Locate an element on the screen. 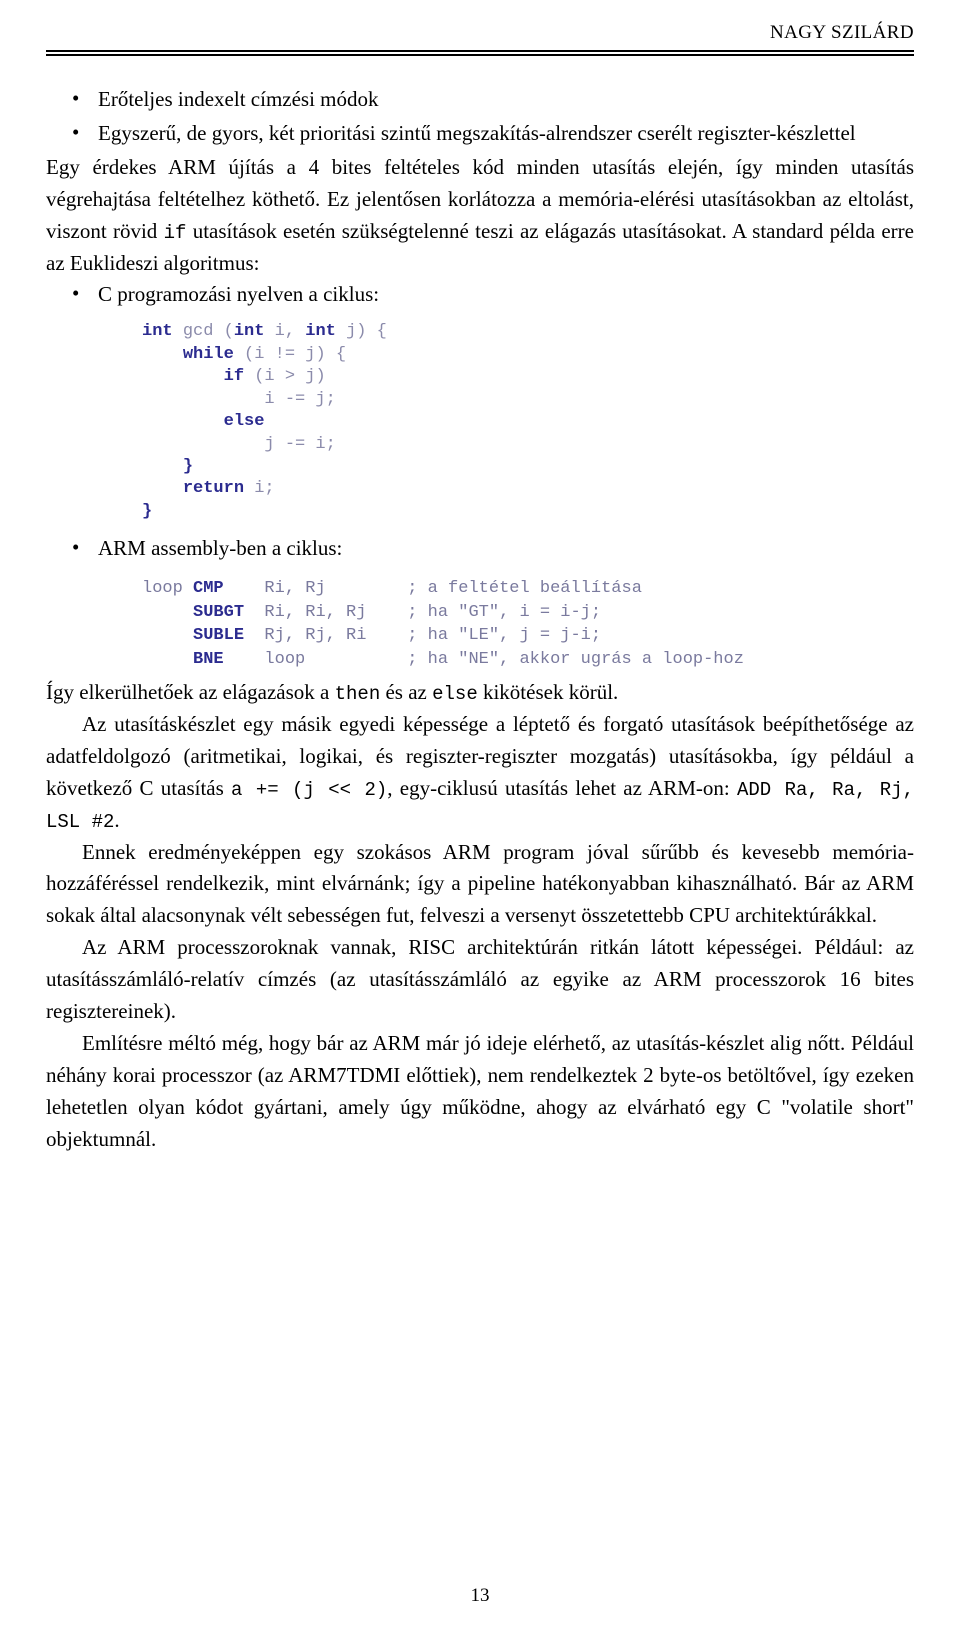  list-item: Erőteljes indexelt címzési módok is located at coordinates (480, 99).